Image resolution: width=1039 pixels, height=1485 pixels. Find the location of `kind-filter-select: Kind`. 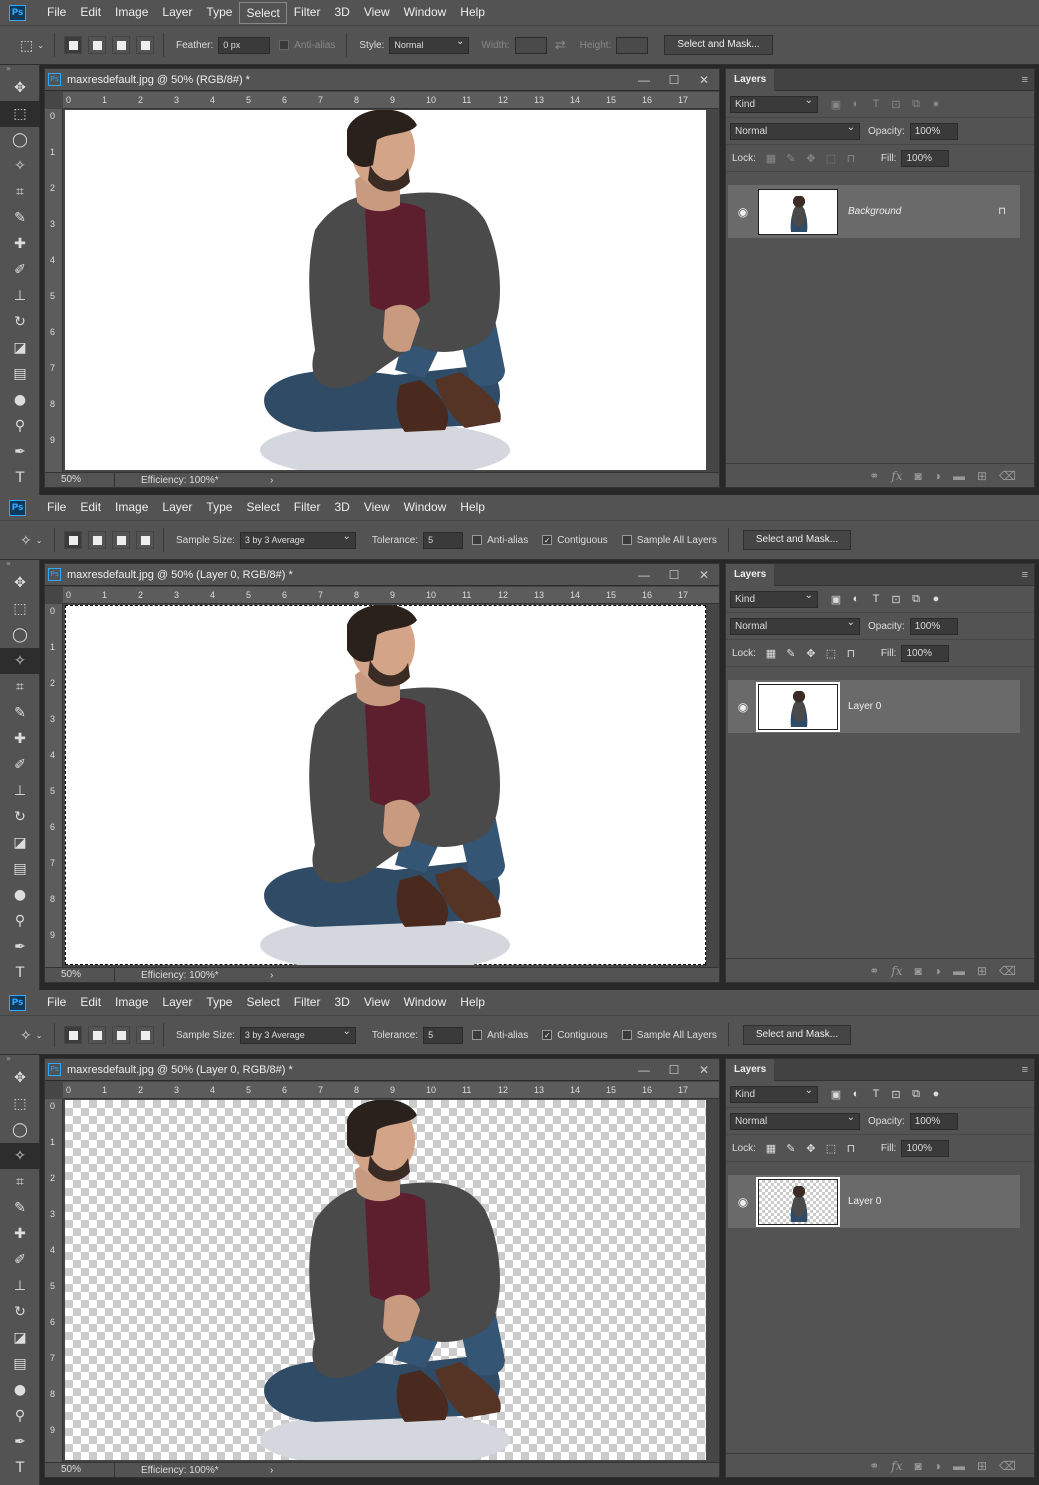

kind-filter-select: Kind is located at coordinates (774, 599).